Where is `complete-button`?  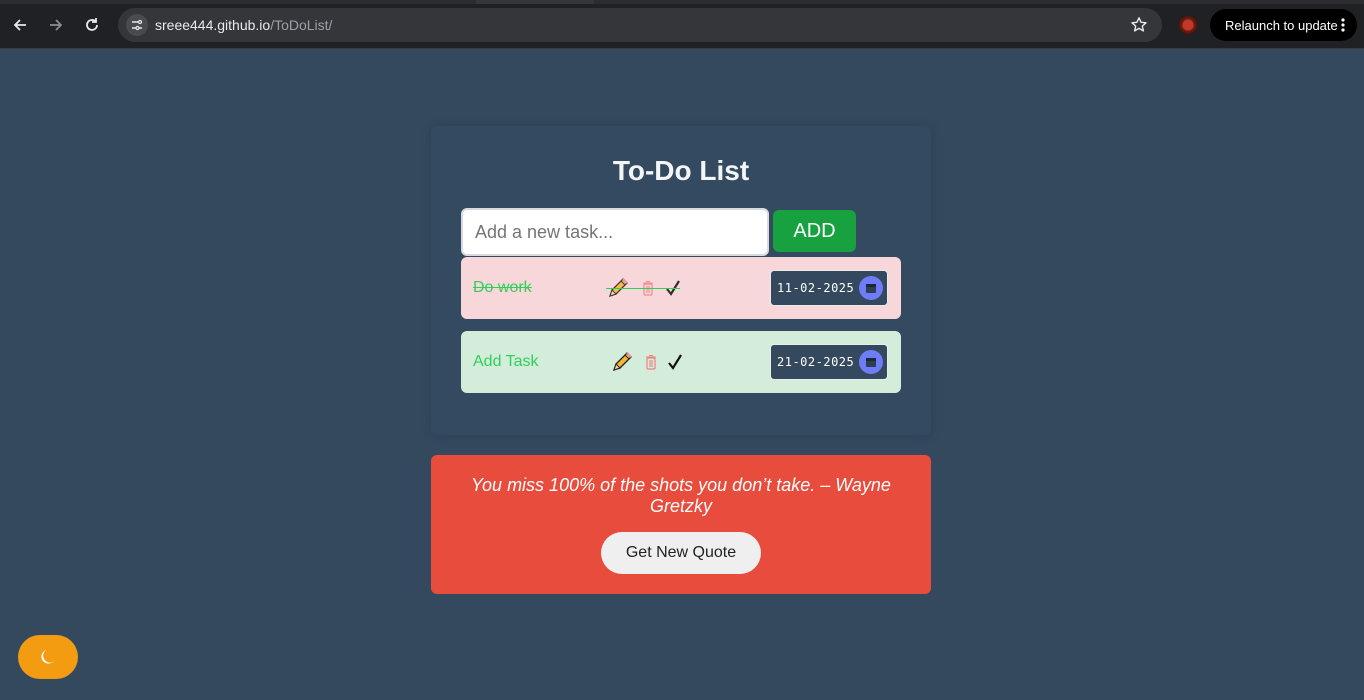
complete-button is located at coordinates (675, 362).